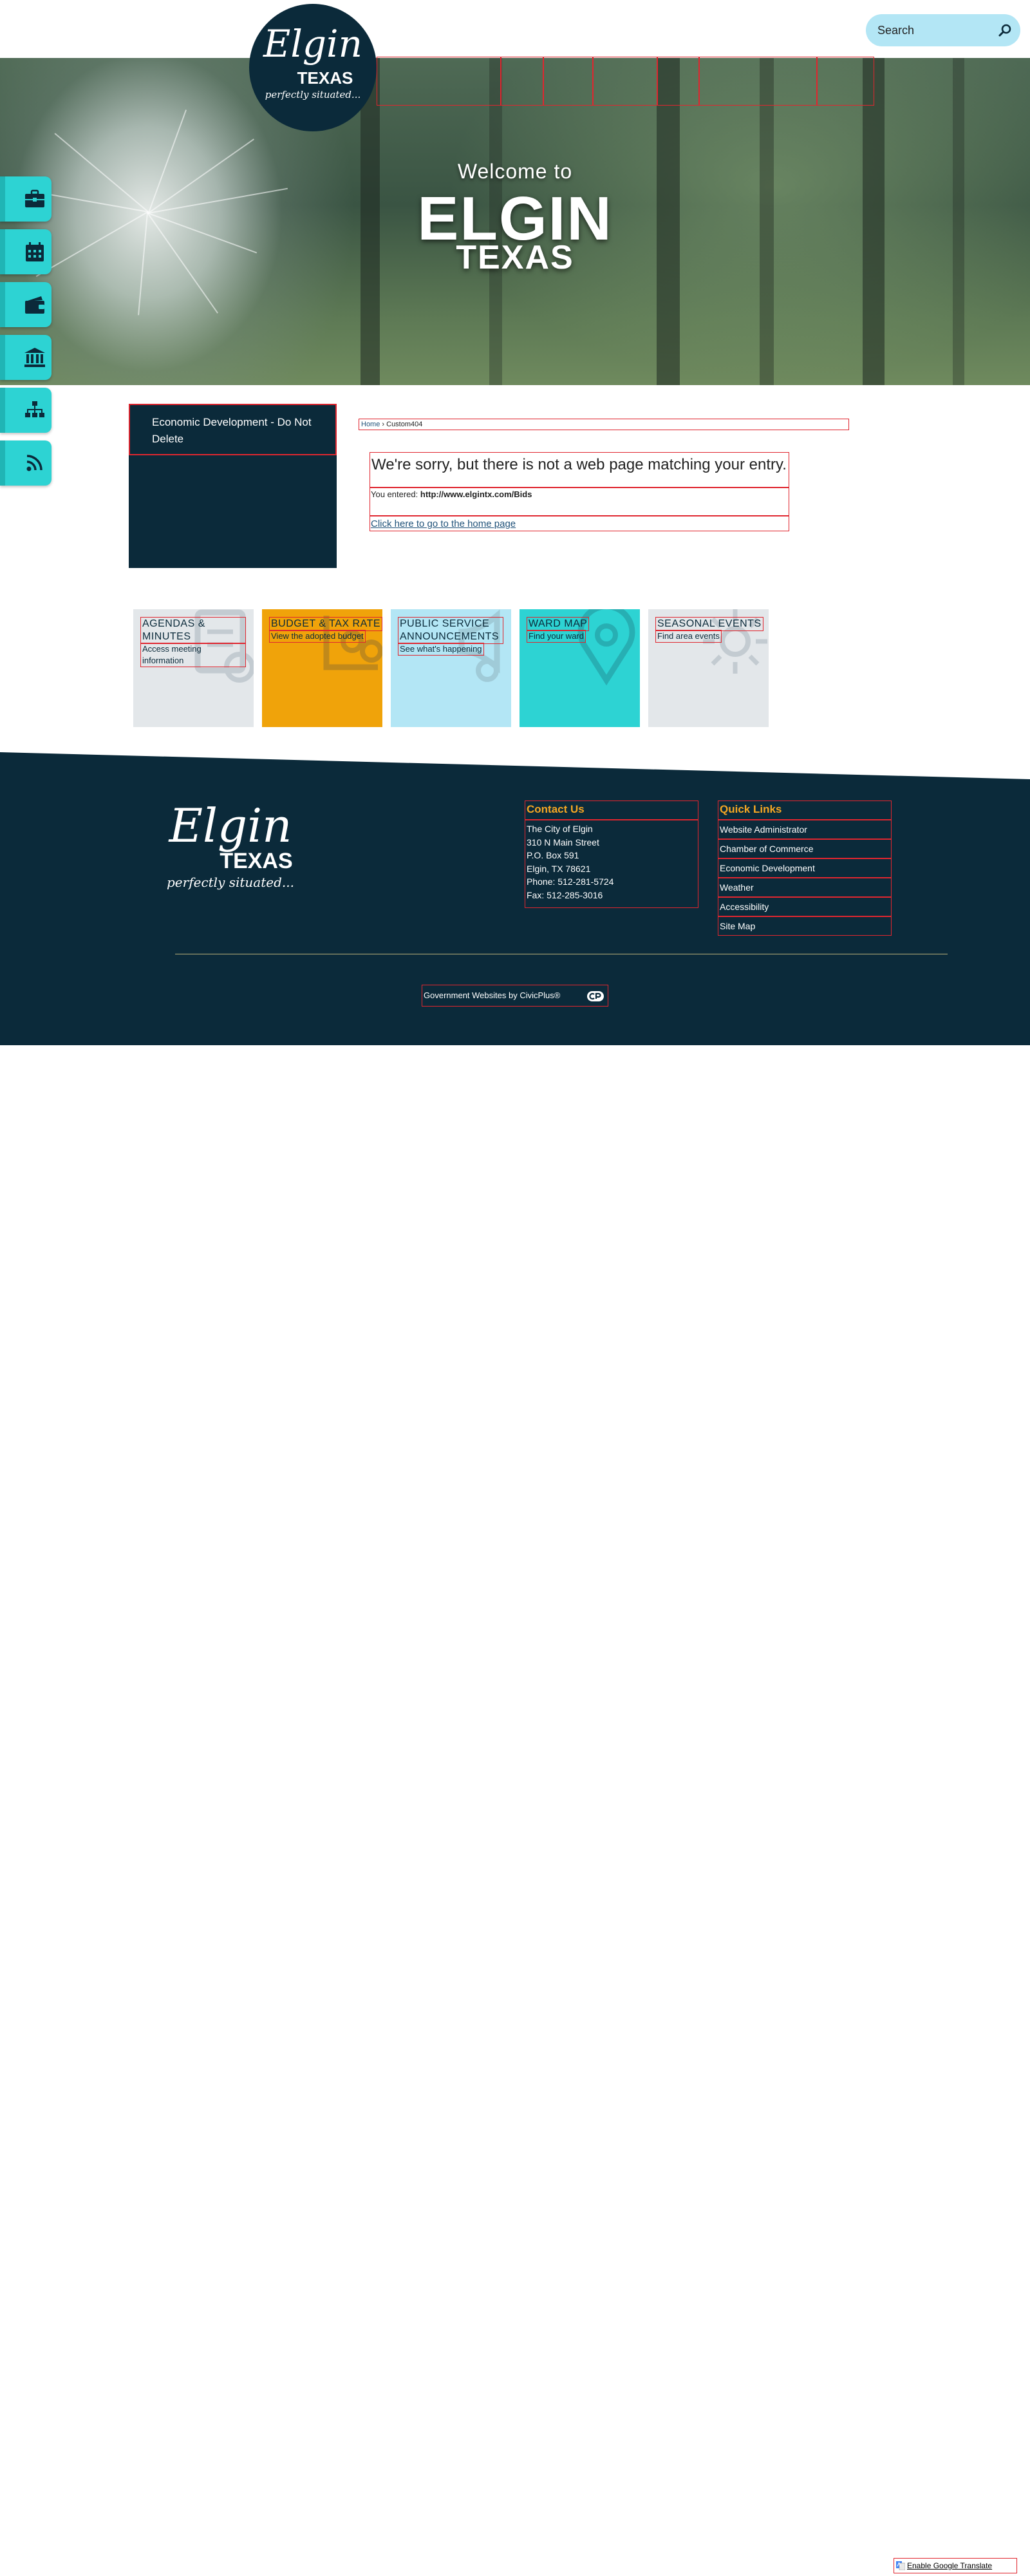 This screenshot has height=2576, width=1030. What do you see at coordinates (559, 869) in the screenshot?
I see `contact-line: Elgin, TX 78621` at bounding box center [559, 869].